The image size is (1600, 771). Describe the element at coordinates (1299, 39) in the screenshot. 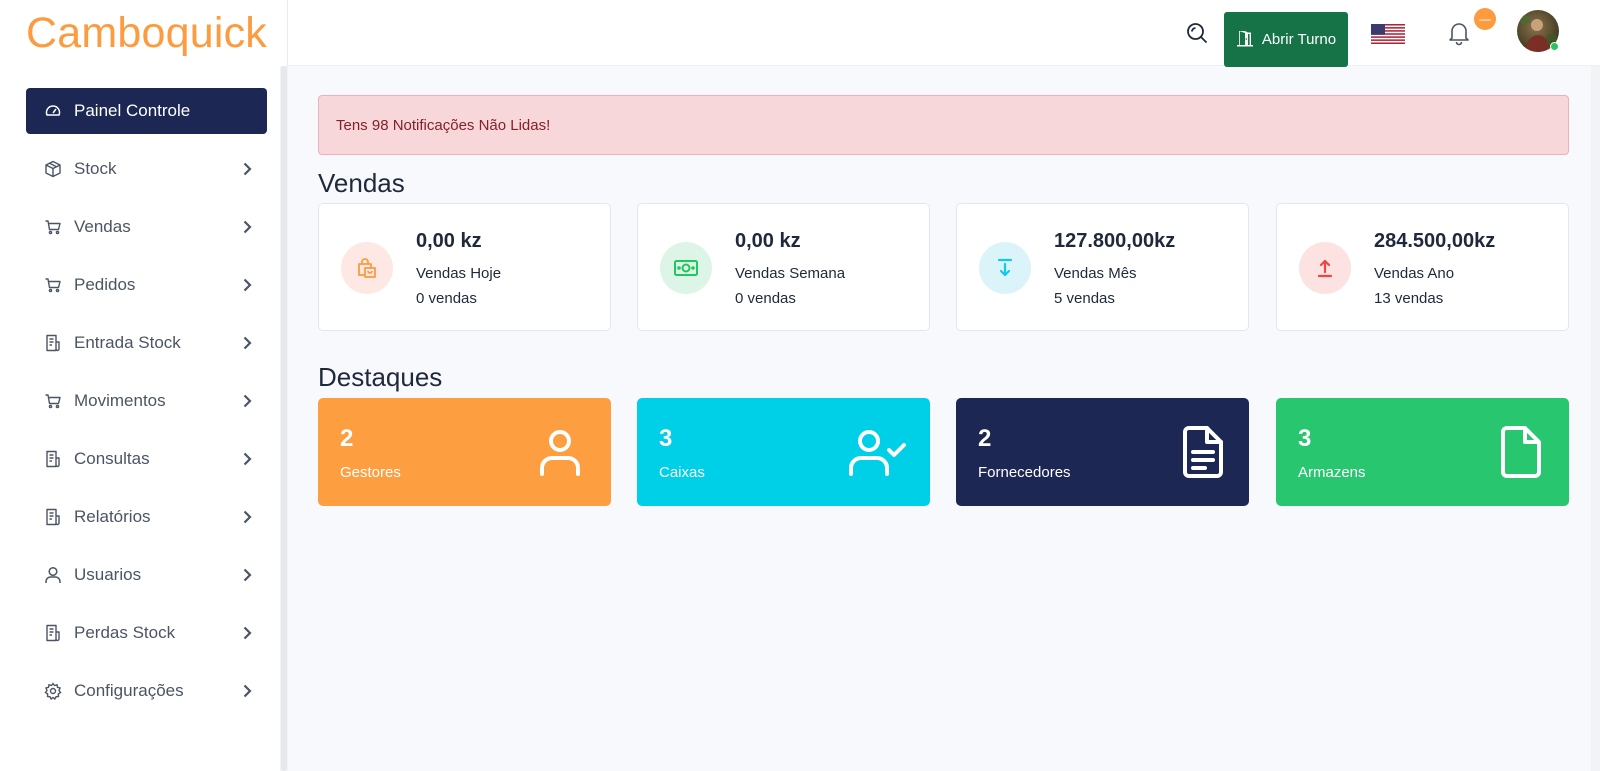

I see `open-shift-label: Abrir Turno` at that location.